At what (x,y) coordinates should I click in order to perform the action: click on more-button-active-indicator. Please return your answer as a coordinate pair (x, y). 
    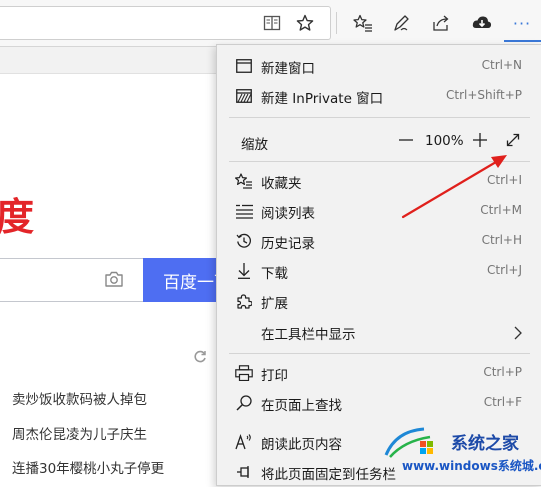
    Looking at the image, I should click on (522, 41).